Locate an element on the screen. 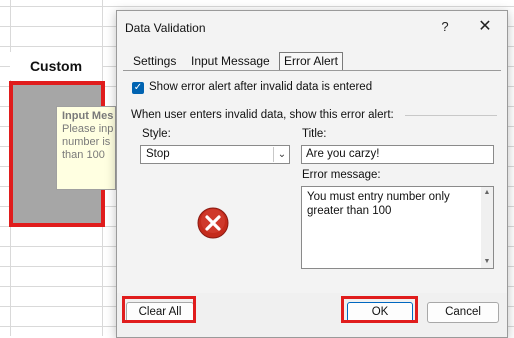 The width and height of the screenshot is (514, 338). section-divider is located at coordinates (451, 115).